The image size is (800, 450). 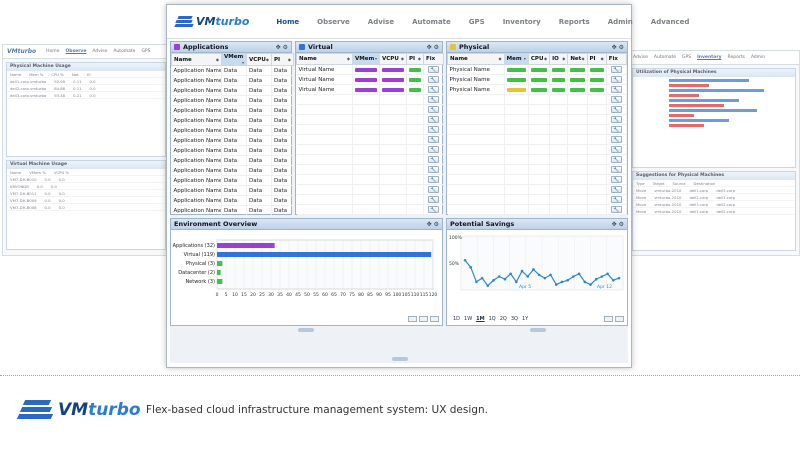 I want to click on range-1m: 1M, so click(x=480, y=319).